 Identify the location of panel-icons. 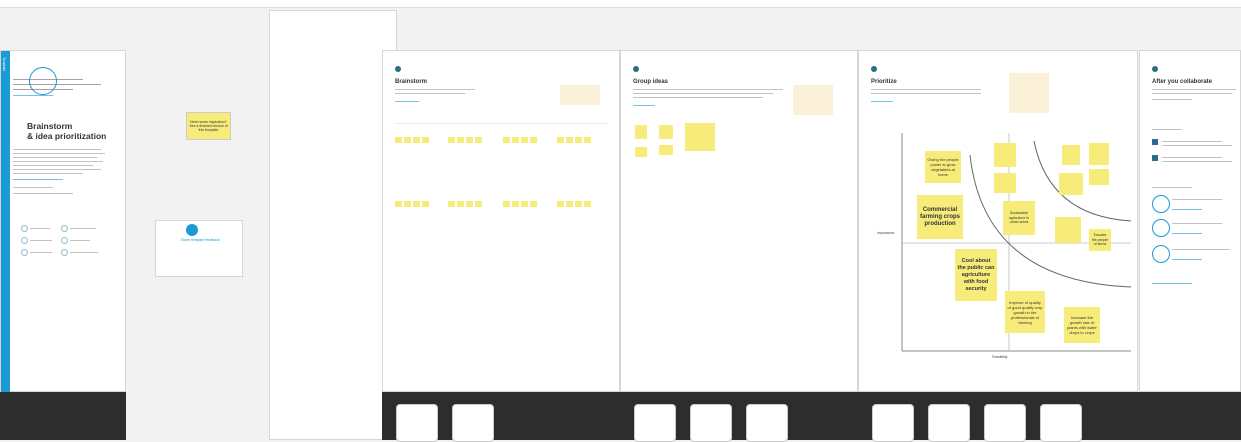
(66, 243).